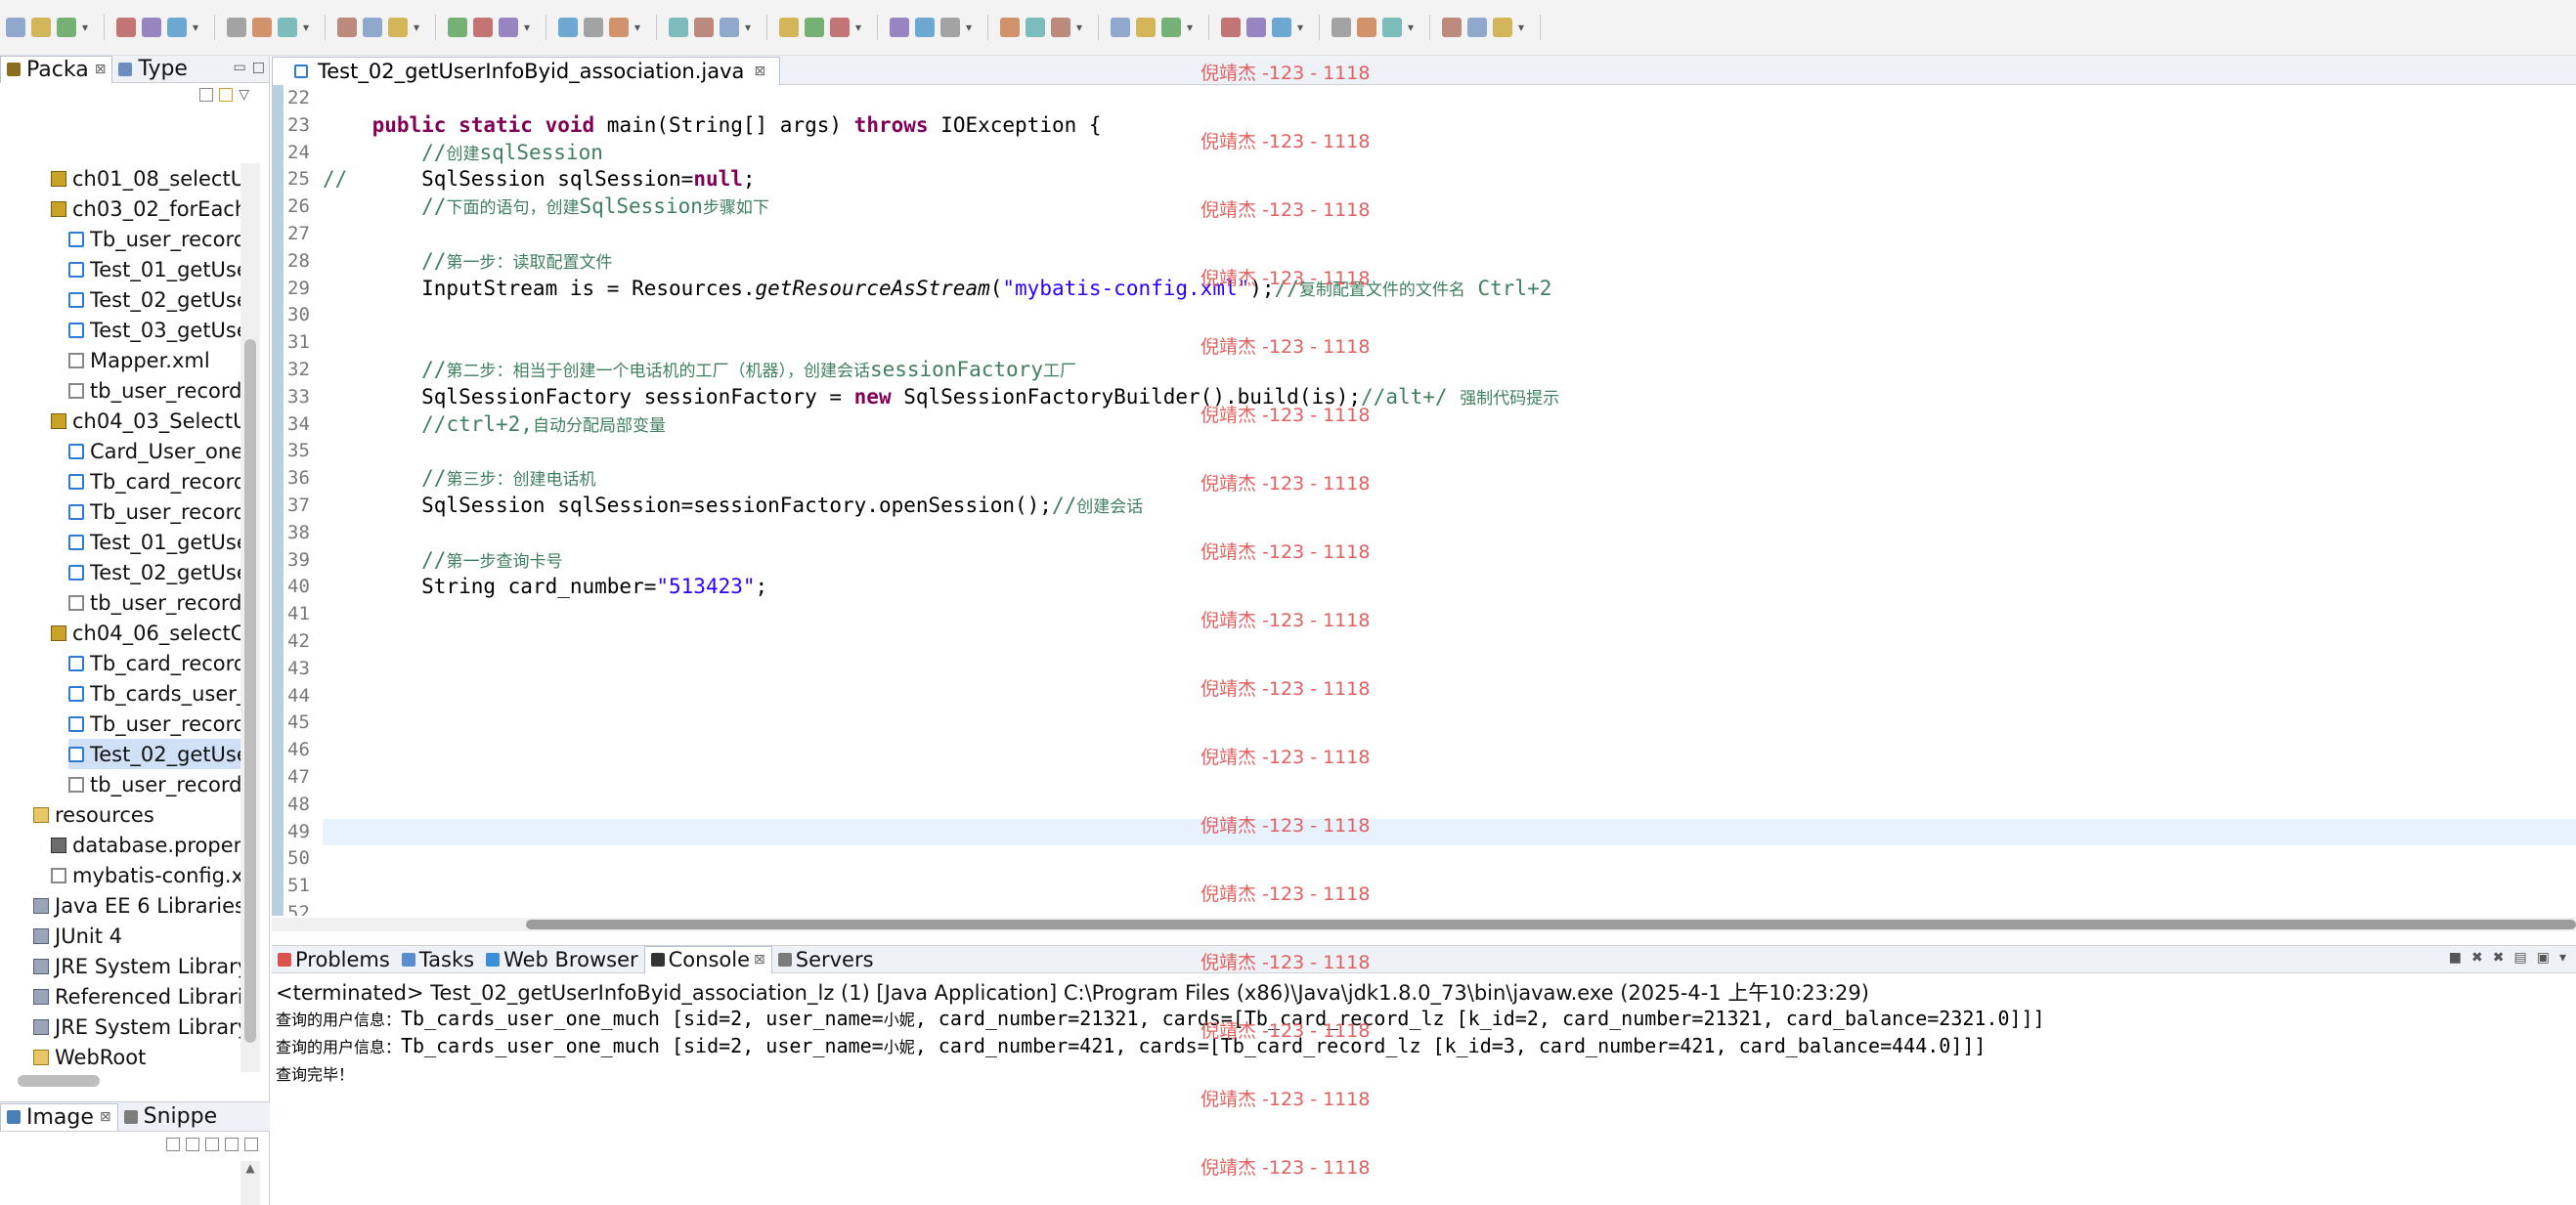 The height and width of the screenshot is (1205, 2576). Describe the element at coordinates (145, 845) in the screenshot. I see `tree-item: database.propert` at that location.